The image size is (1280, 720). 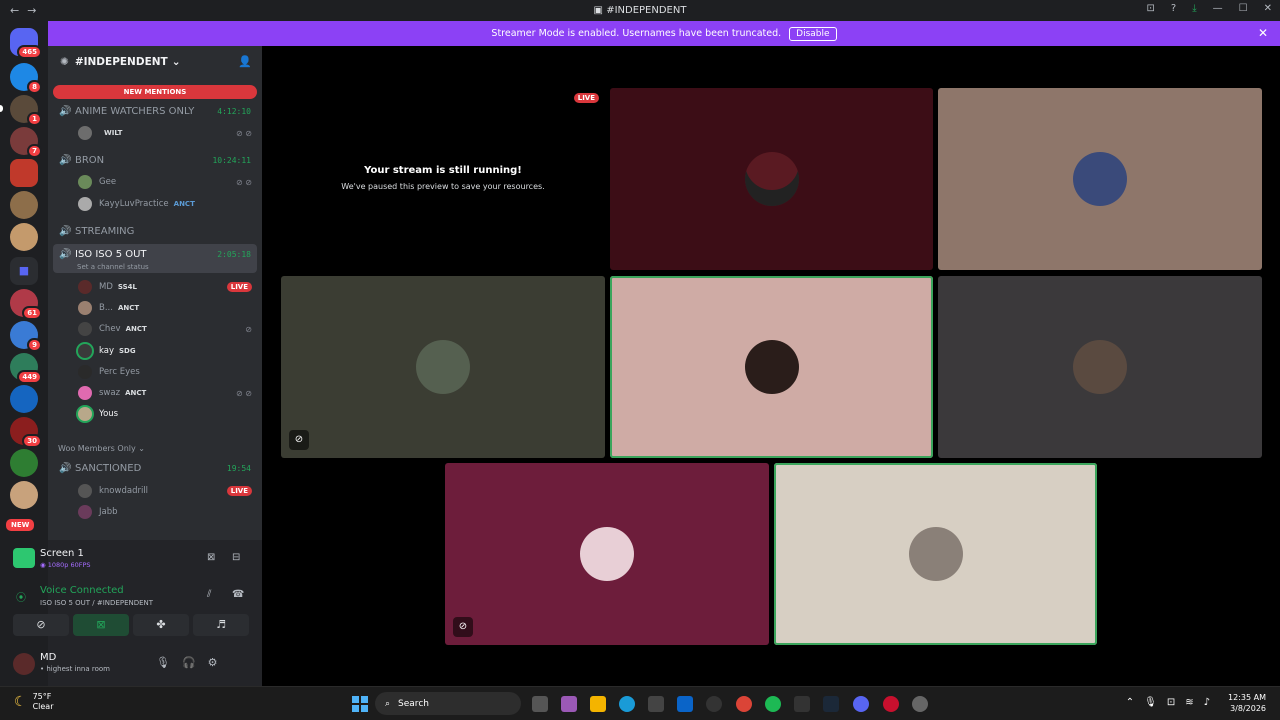 What do you see at coordinates (1263, 33) in the screenshot?
I see `close-banner-icon: ✕` at bounding box center [1263, 33].